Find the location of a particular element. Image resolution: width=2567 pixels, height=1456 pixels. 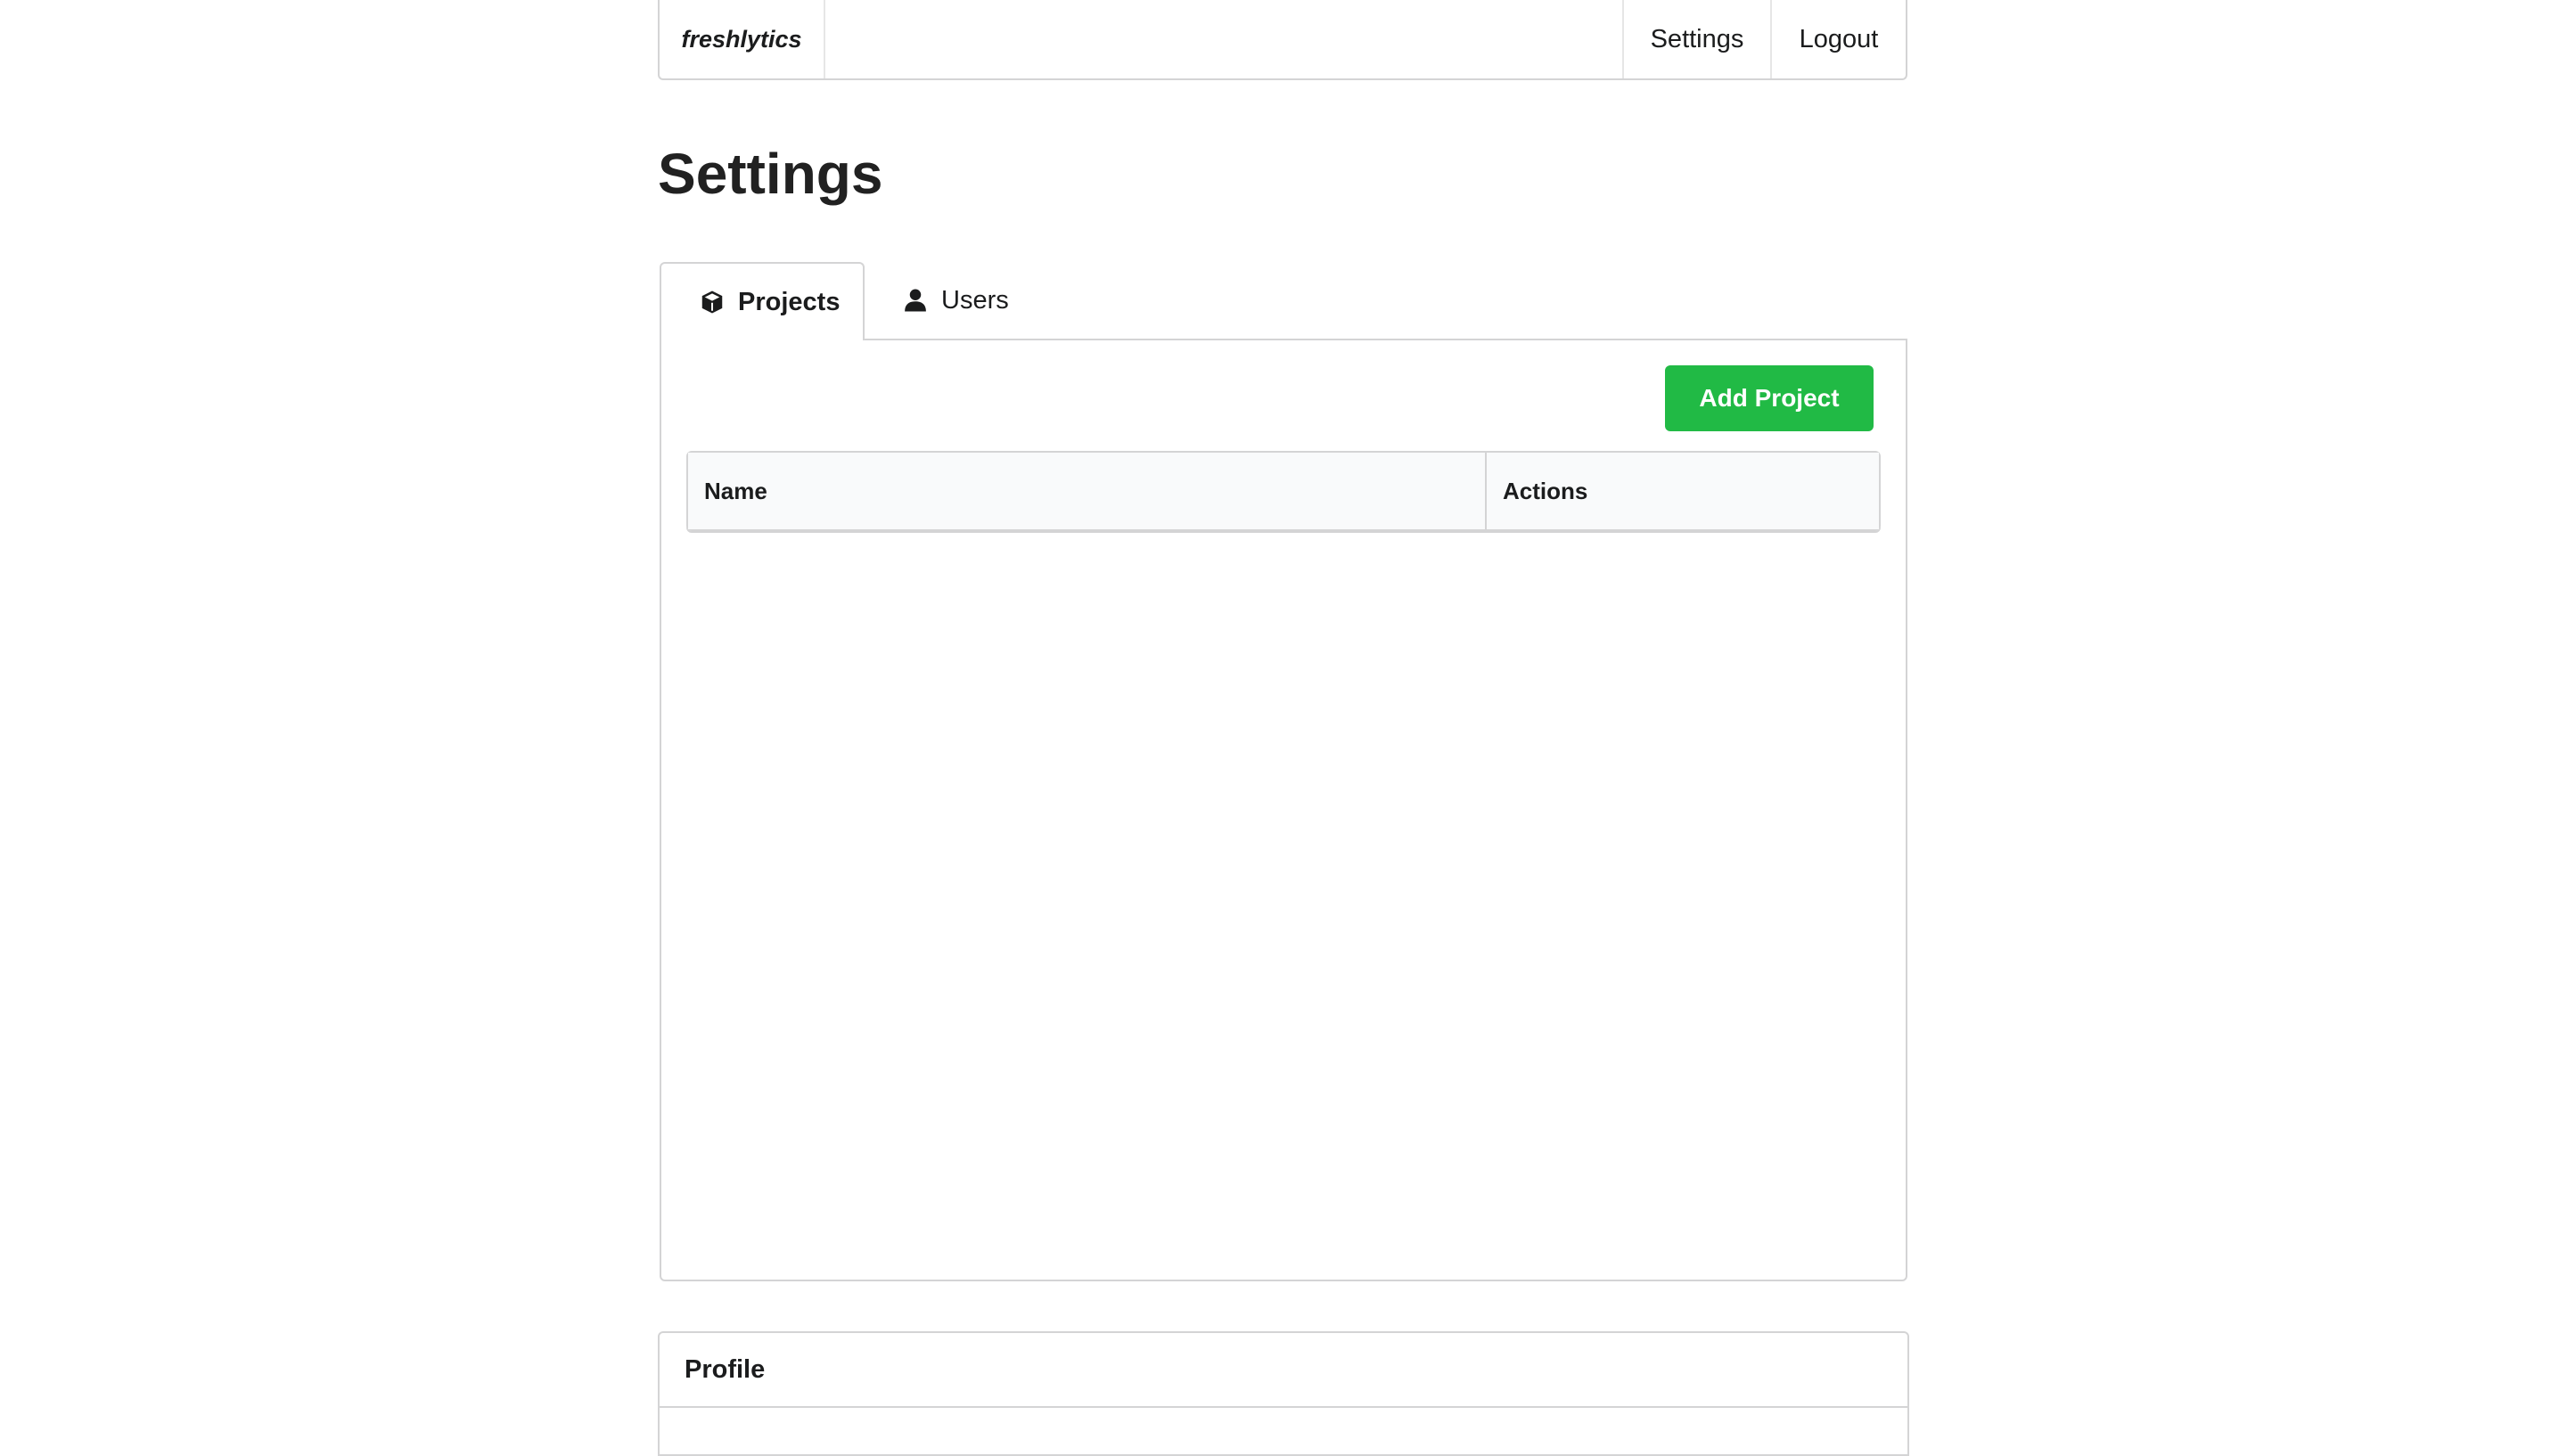

table-header-row: Name Actions is located at coordinates (1283, 491).